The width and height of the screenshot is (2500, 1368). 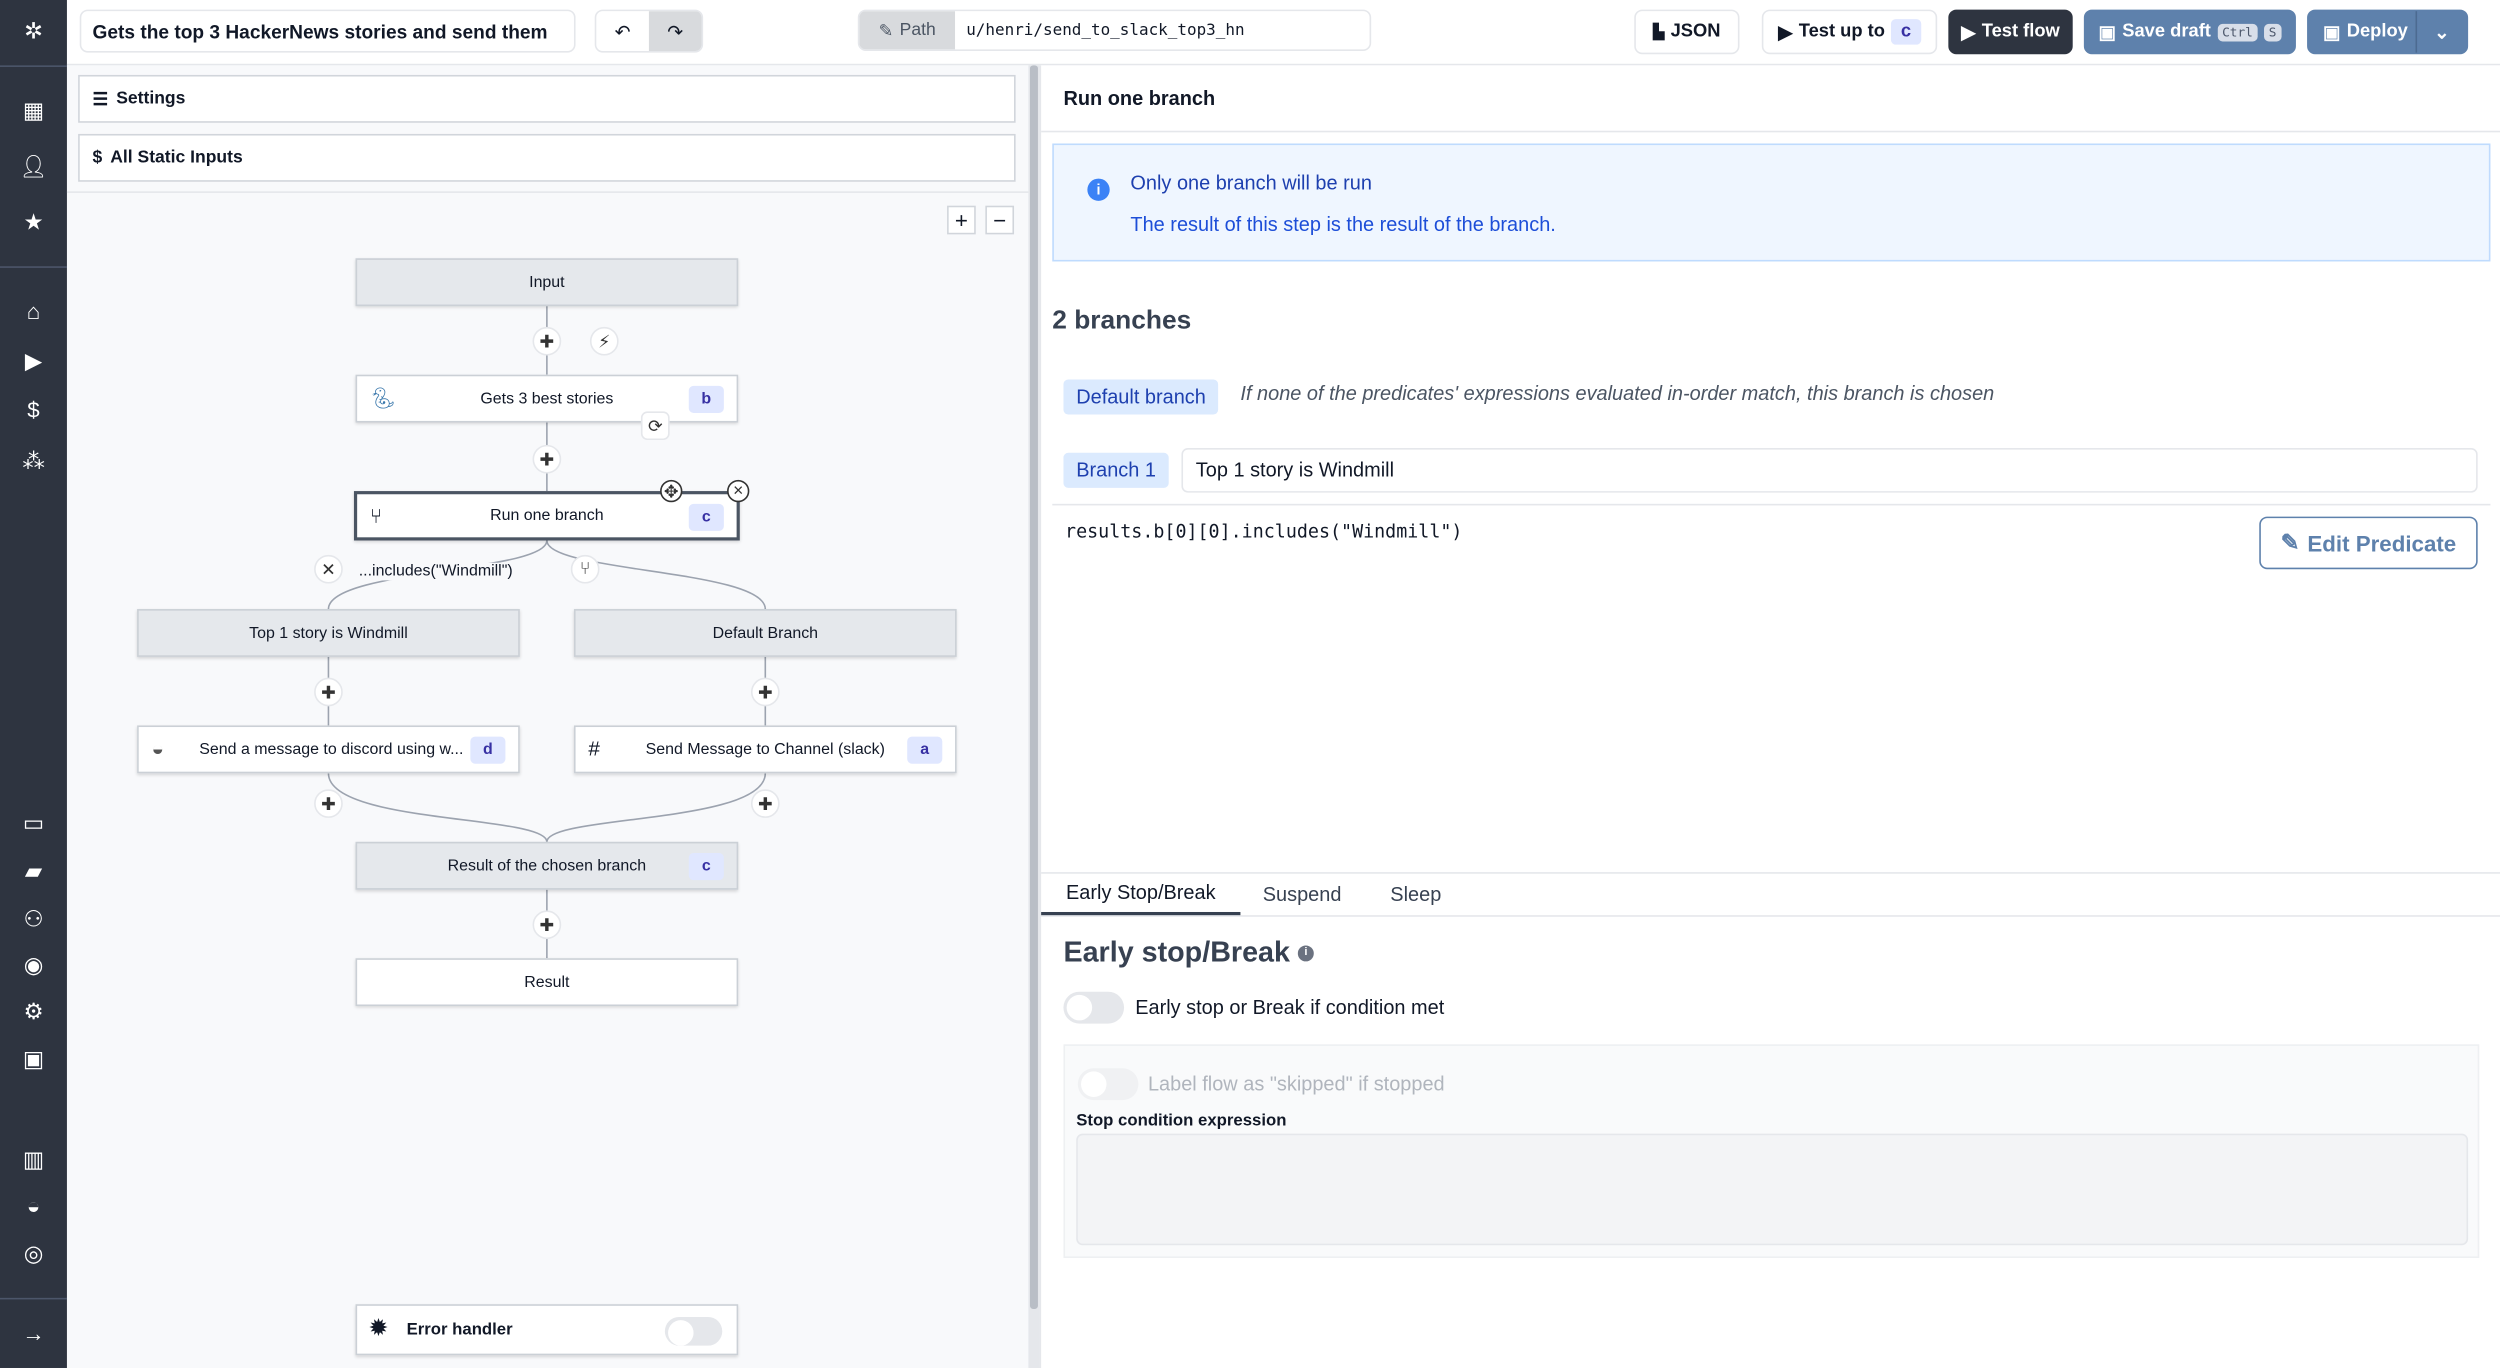 What do you see at coordinates (1290, 1007) in the screenshot?
I see `early-stop-toggle-label: Early stop or Break if condition met` at bounding box center [1290, 1007].